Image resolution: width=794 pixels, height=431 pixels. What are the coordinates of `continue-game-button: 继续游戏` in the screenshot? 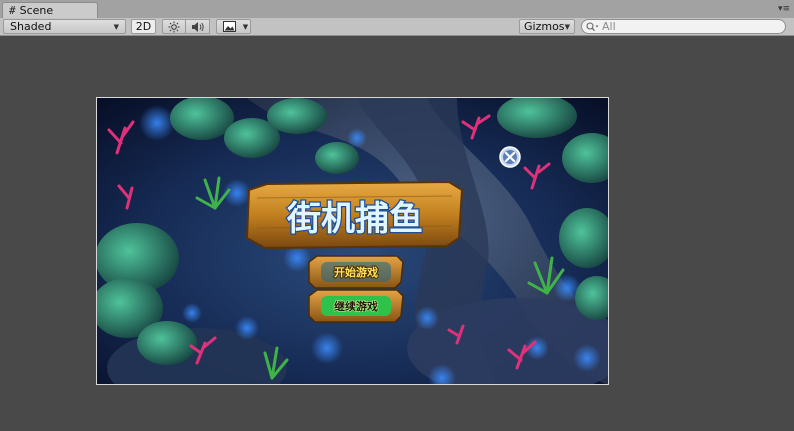 It's located at (356, 306).